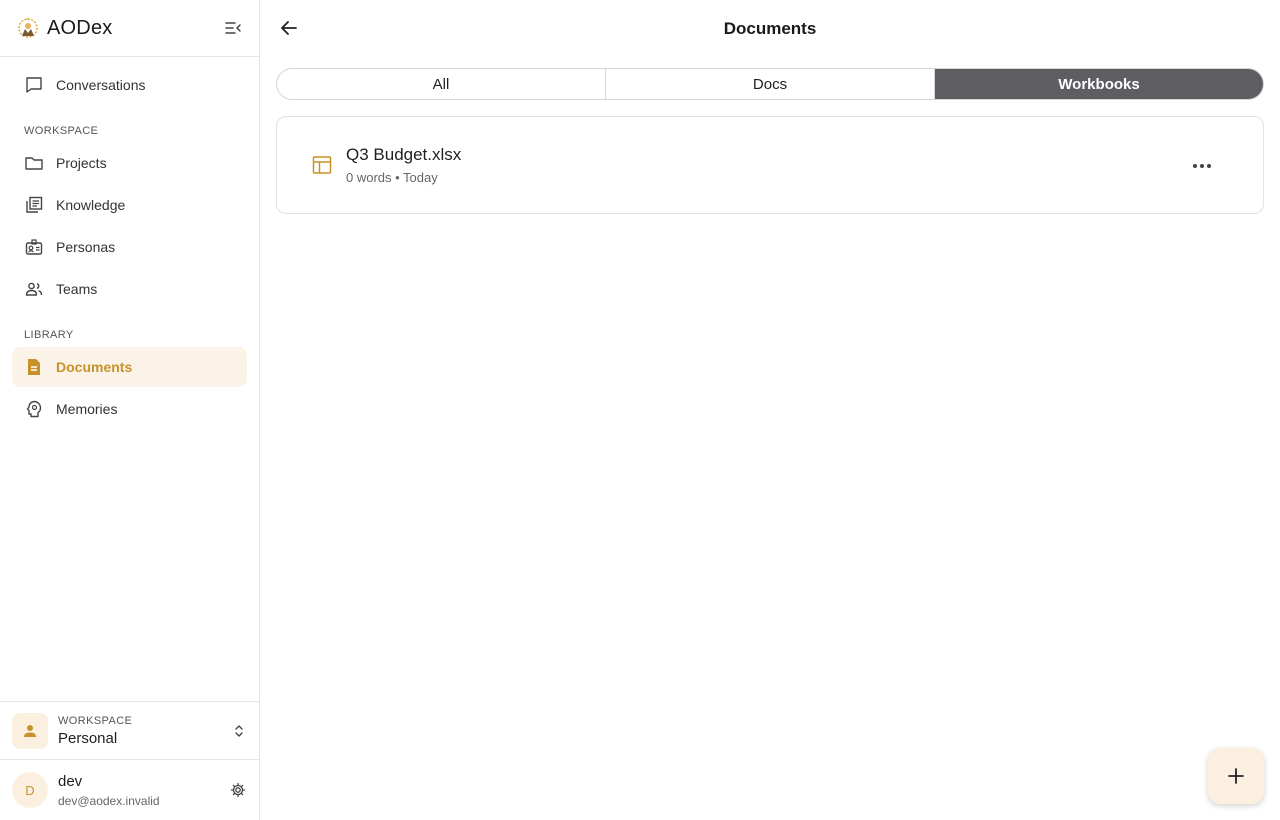 The image size is (1280, 820). I want to click on sidebar-item-label: Projects, so click(81, 163).